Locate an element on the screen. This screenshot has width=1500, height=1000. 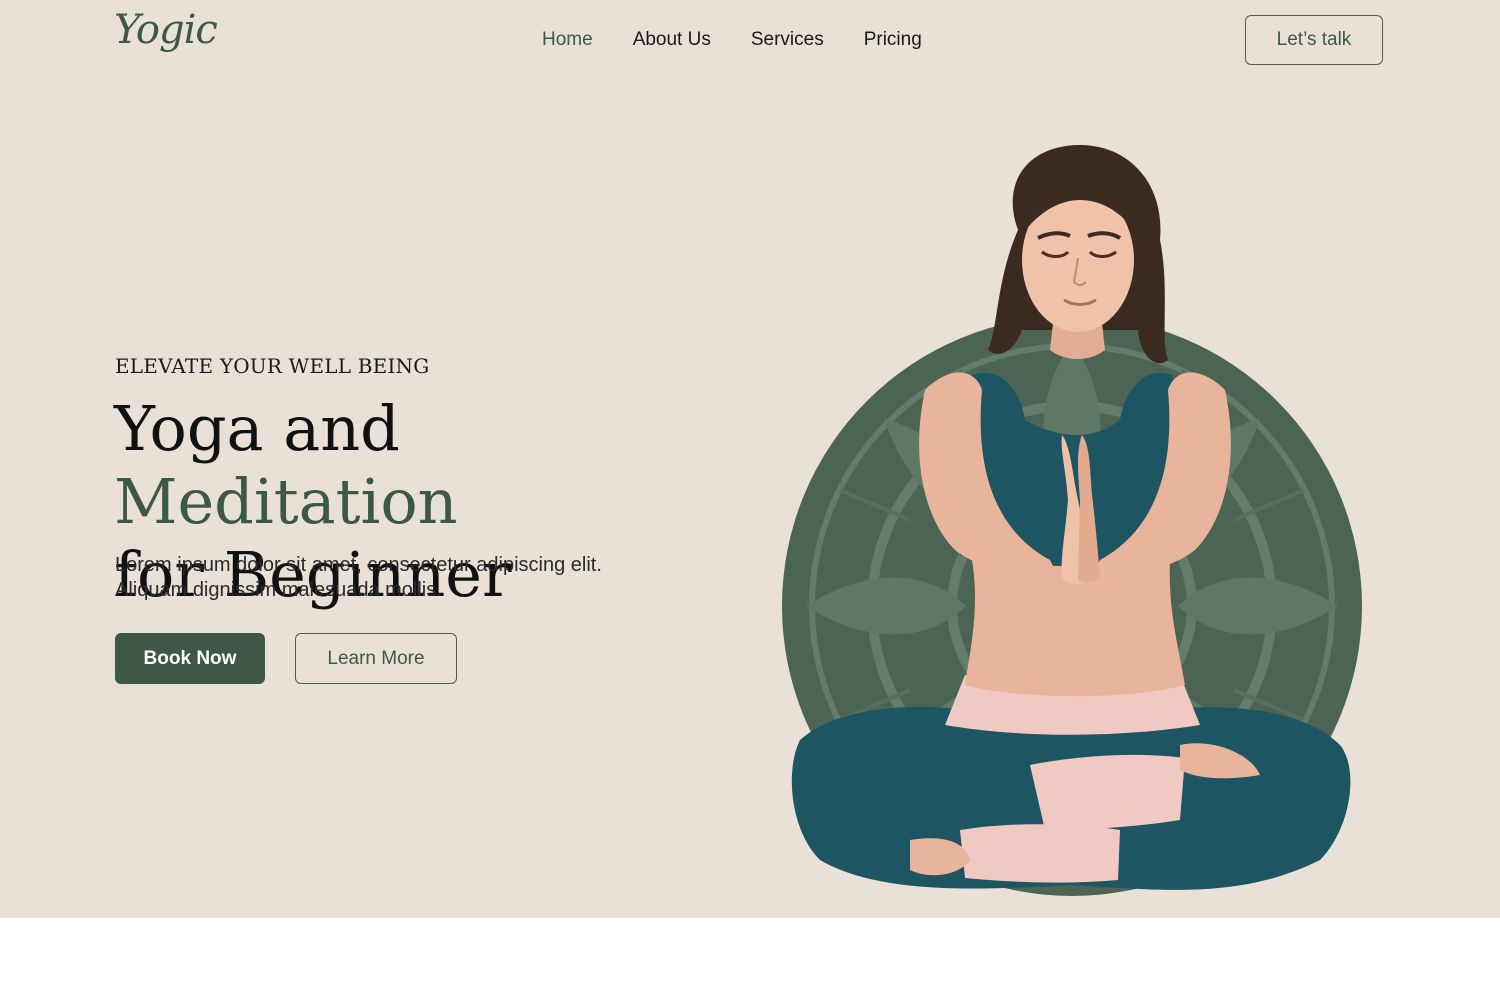
learn-more-button: Learn More is located at coordinates (376, 658).